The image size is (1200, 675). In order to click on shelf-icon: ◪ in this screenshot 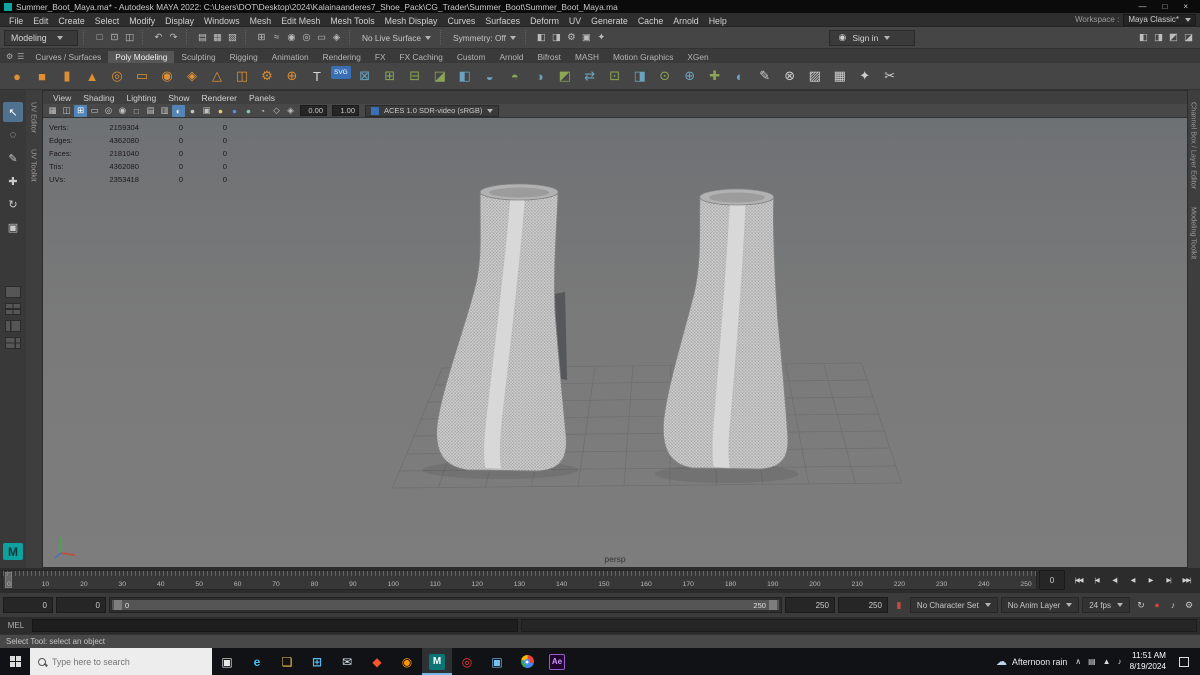, I will do `click(440, 76)`.